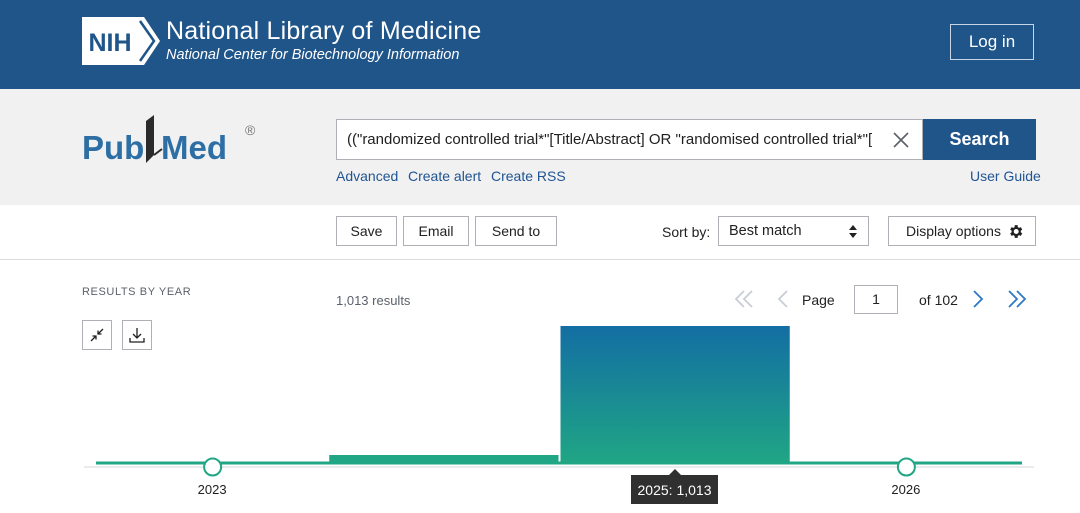  What do you see at coordinates (528, 176) in the screenshot?
I see `create-rss-link: Create RSS` at bounding box center [528, 176].